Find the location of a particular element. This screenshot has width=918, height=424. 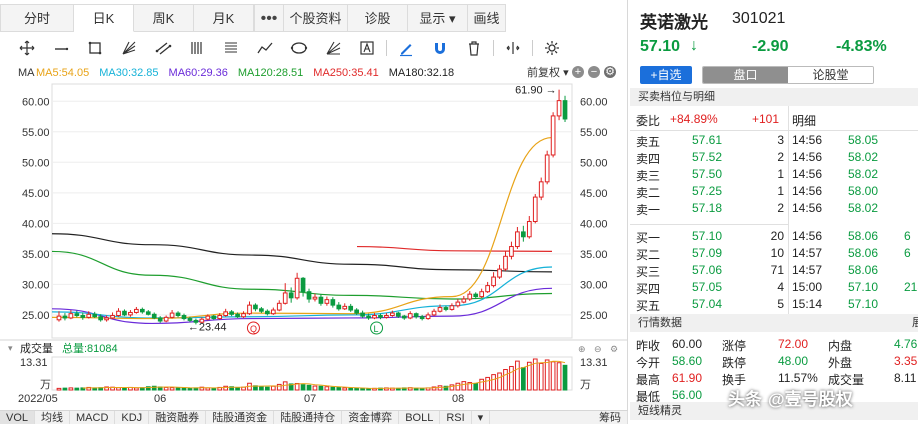

indicator-tab-8: BOLL is located at coordinates (420, 417).